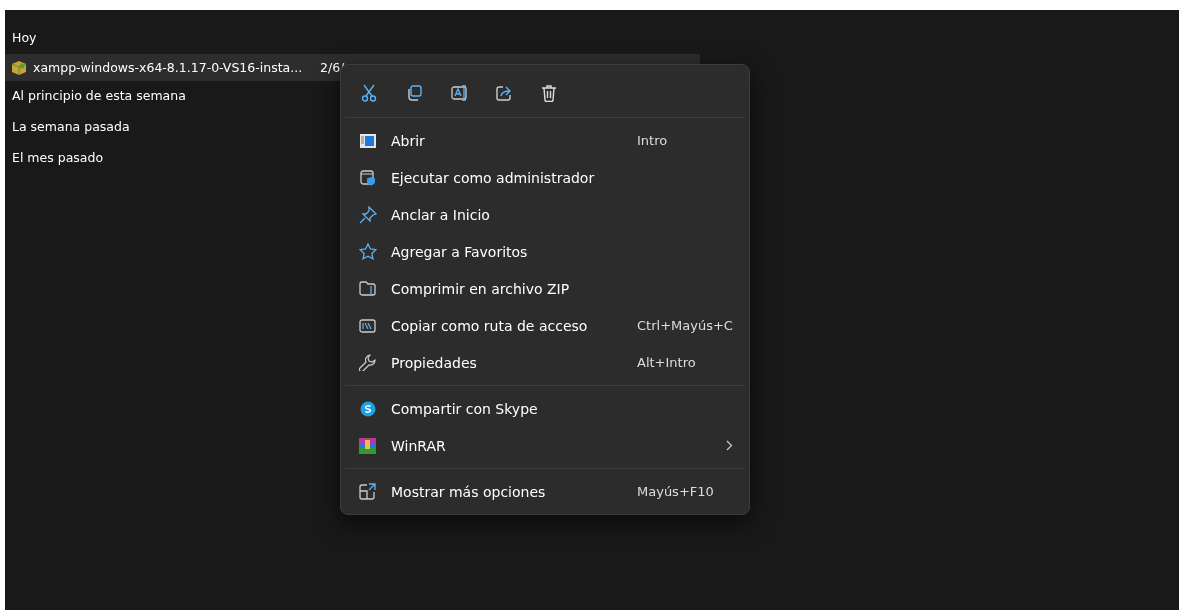 The height and width of the screenshot is (610, 1179). I want to click on window-icon, so click(367, 140).